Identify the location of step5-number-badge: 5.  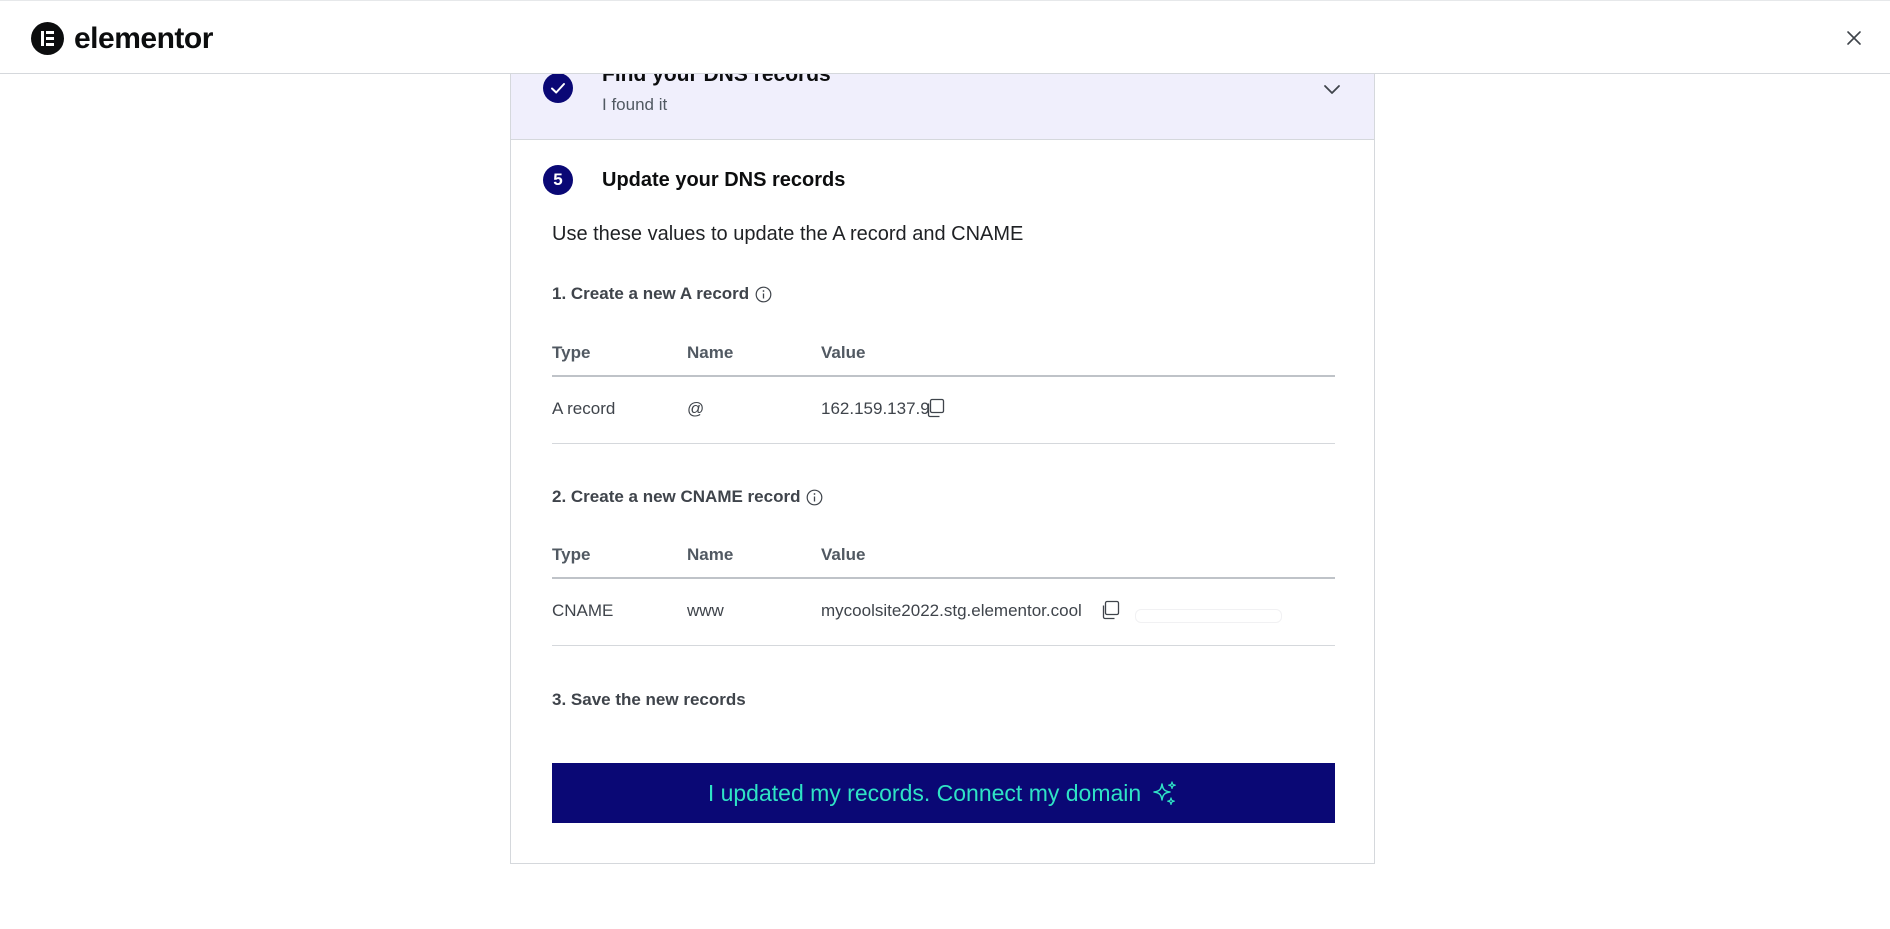
(558, 180).